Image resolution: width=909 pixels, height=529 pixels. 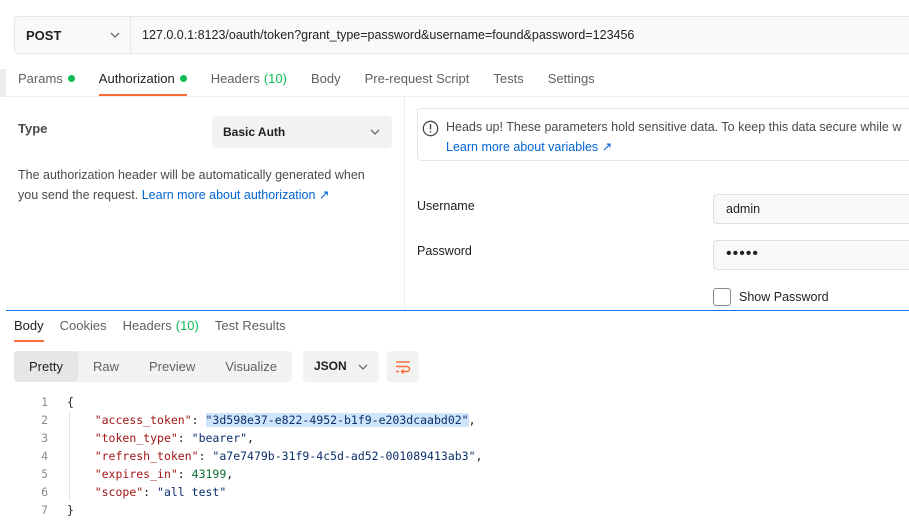 What do you see at coordinates (143, 420) in the screenshot?
I see `json-key: "access_token"` at bounding box center [143, 420].